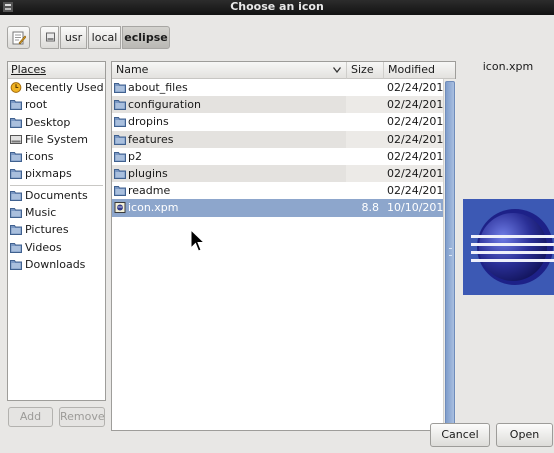 This screenshot has width=554, height=453. I want to click on crumb-root, so click(49, 37).